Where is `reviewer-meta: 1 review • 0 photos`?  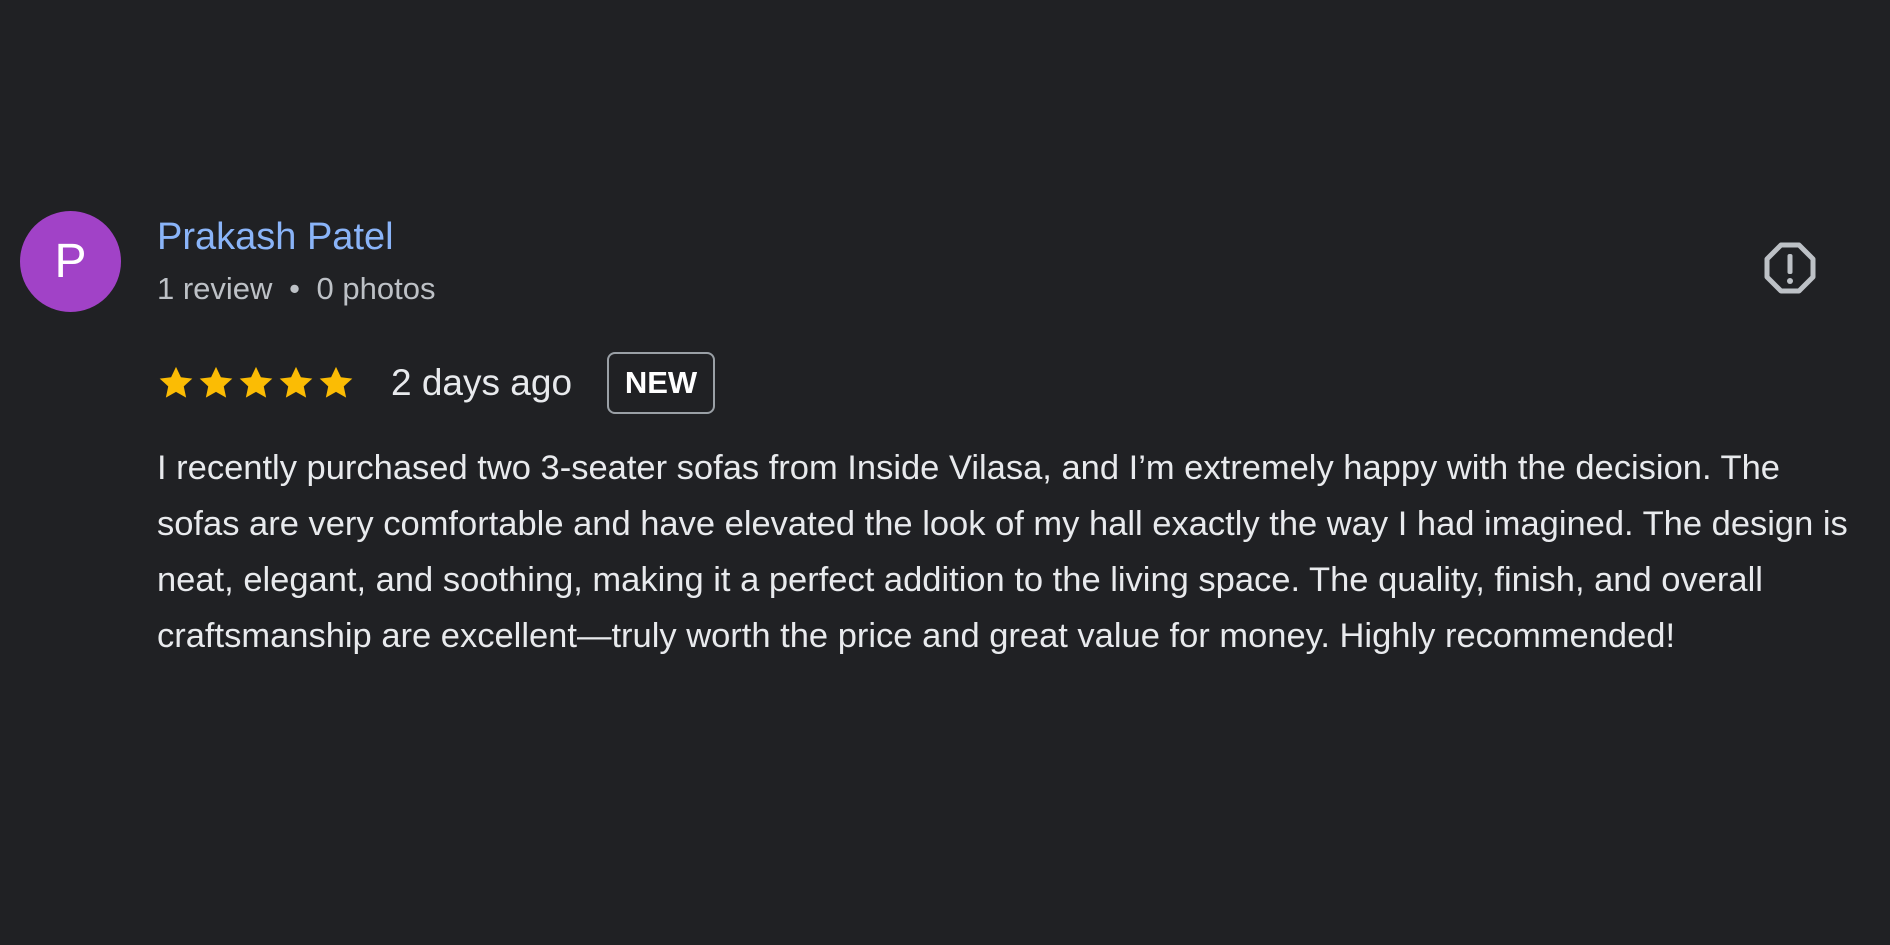 reviewer-meta: 1 review • 0 photos is located at coordinates (296, 289).